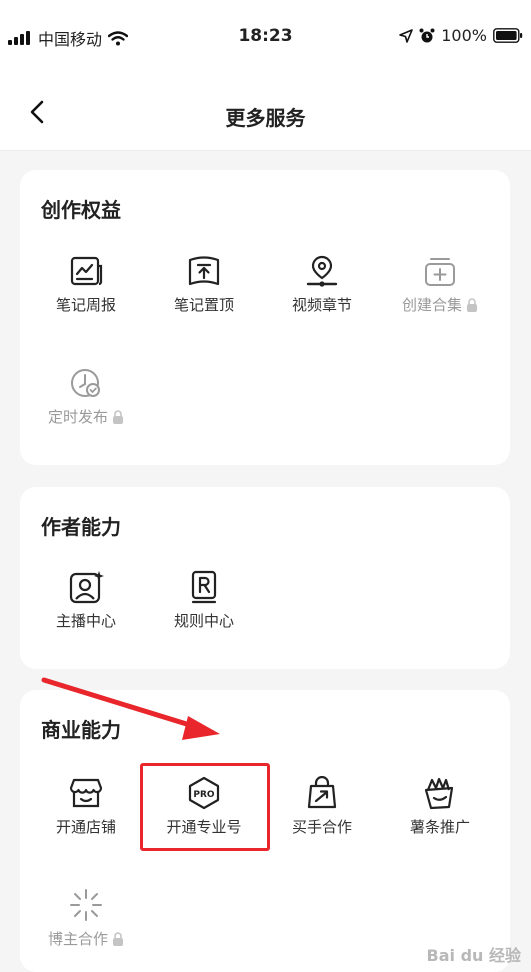 The height and width of the screenshot is (972, 531). What do you see at coordinates (265, 118) in the screenshot?
I see `page-title: 更多服务` at bounding box center [265, 118].